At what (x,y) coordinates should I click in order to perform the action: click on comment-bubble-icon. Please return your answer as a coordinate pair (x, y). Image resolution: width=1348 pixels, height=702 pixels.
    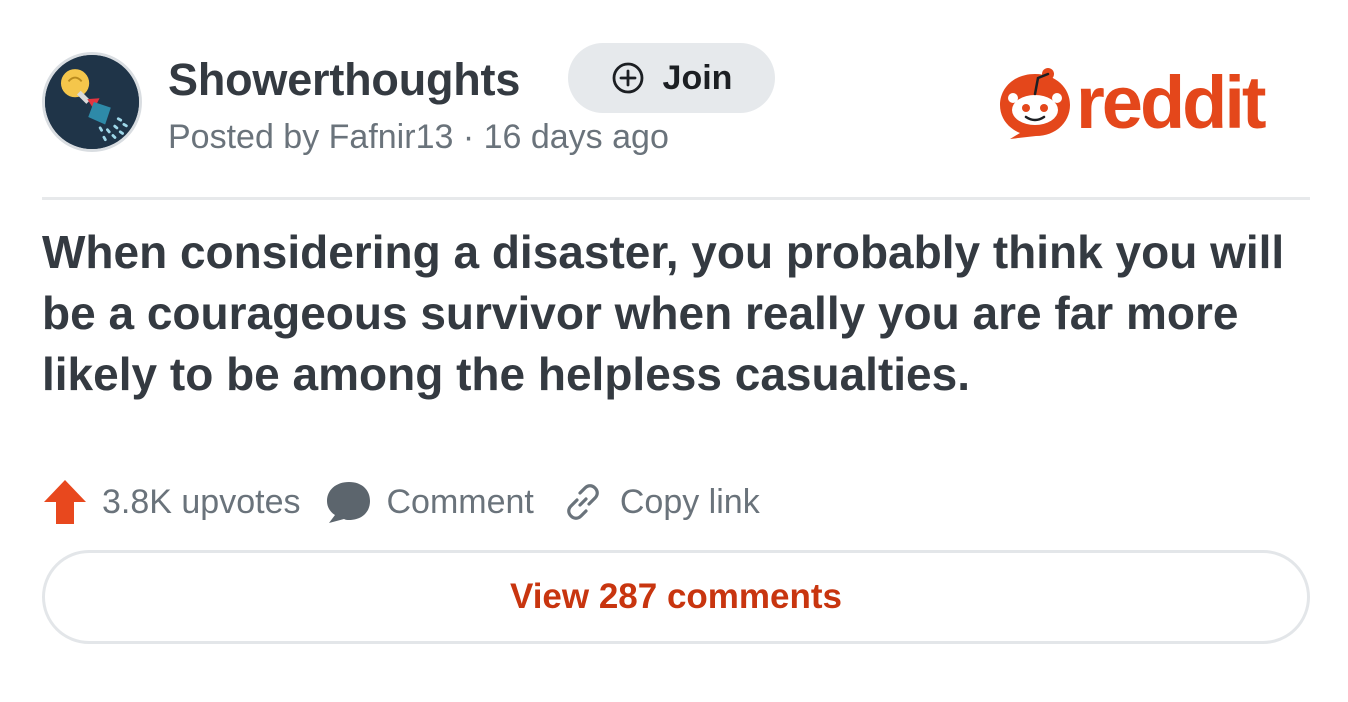
    Looking at the image, I should click on (349, 502).